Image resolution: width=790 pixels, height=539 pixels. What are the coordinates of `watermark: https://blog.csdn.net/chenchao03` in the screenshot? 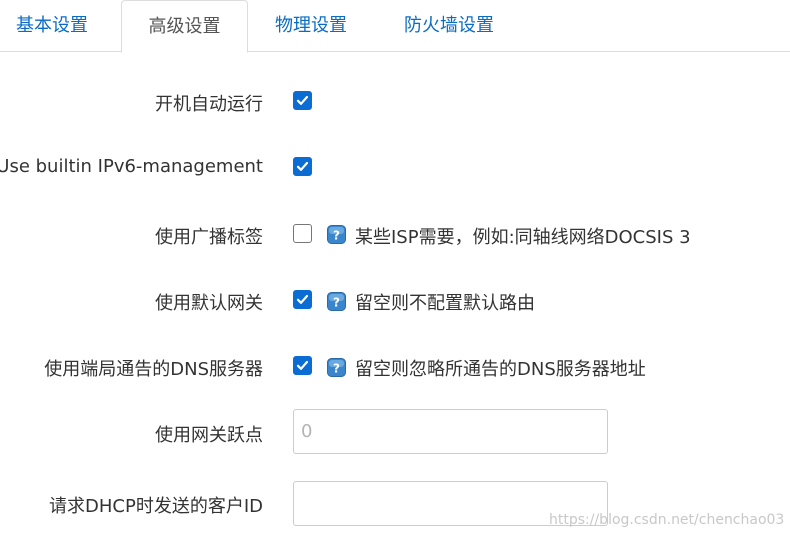 It's located at (667, 520).